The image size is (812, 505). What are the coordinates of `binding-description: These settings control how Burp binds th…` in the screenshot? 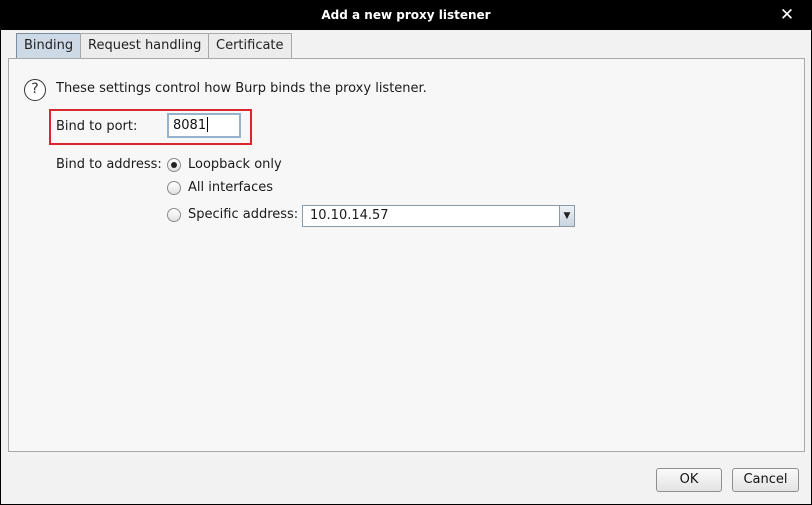 It's located at (241, 88).